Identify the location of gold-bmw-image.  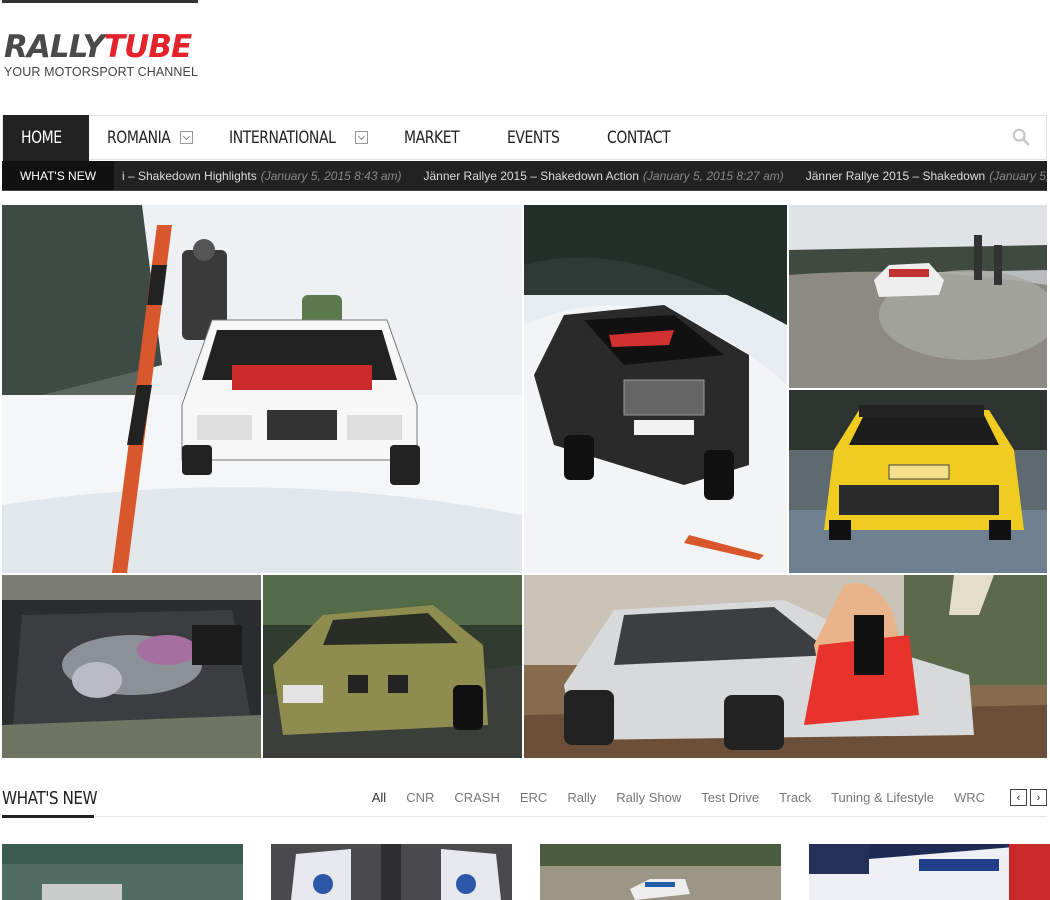
(392, 666).